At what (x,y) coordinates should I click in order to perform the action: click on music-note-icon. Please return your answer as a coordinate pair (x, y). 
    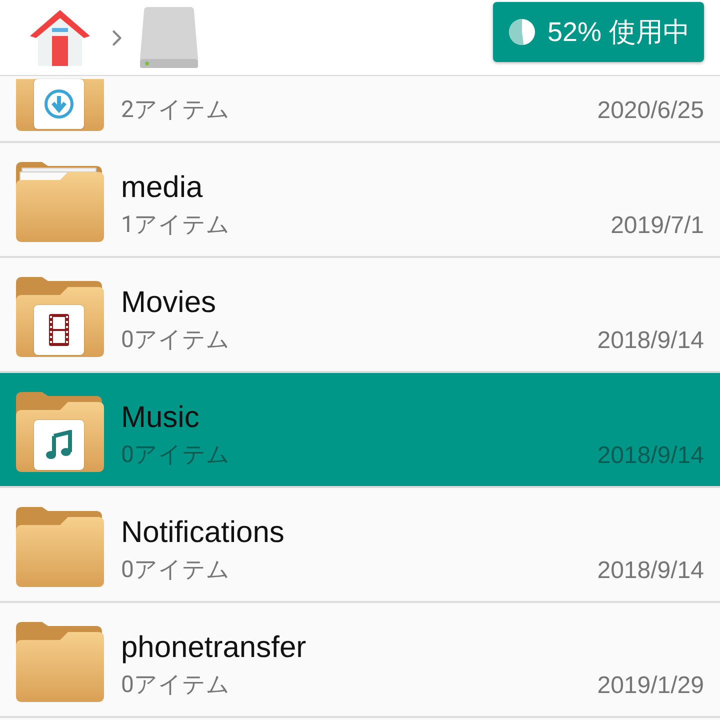
    Looking at the image, I should click on (59, 445).